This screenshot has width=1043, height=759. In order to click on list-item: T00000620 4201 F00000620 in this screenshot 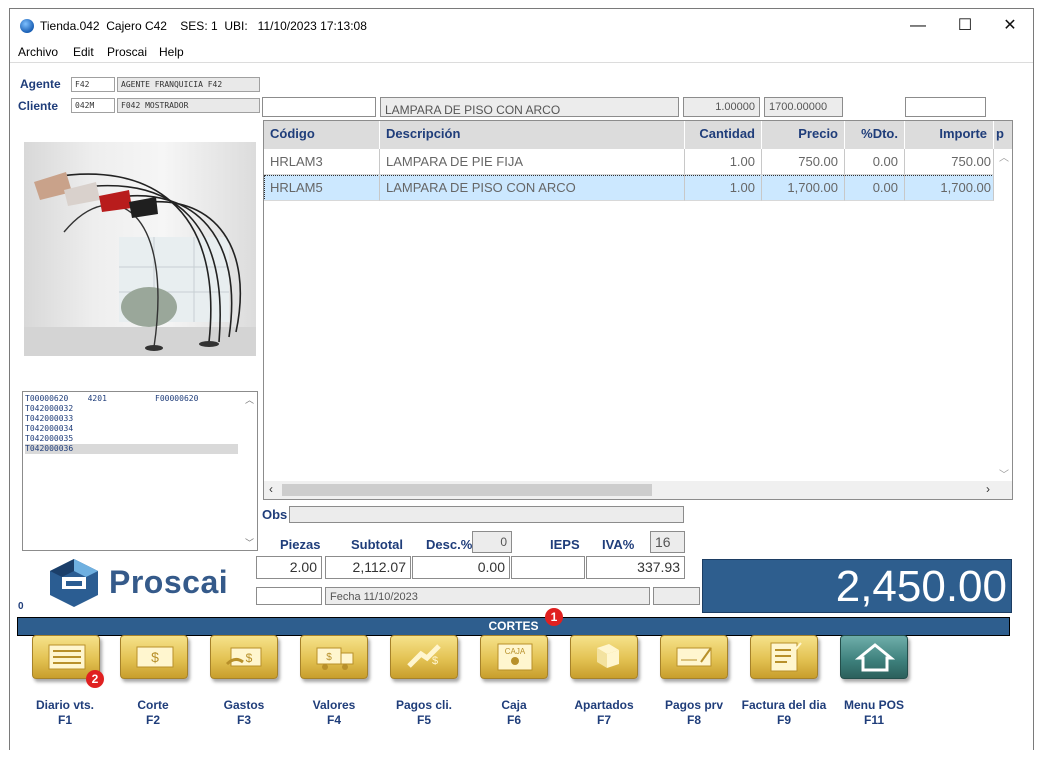, I will do `click(131, 399)`.